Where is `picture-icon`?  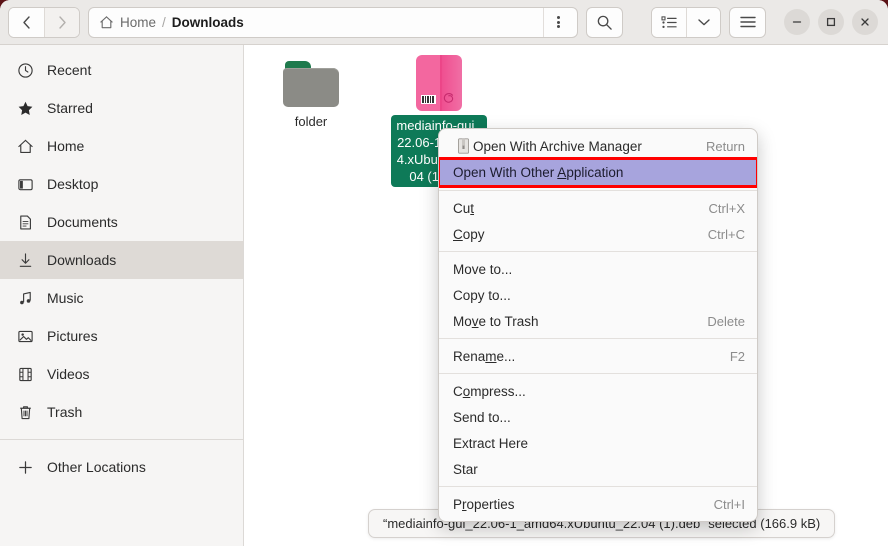 picture-icon is located at coordinates (25, 336).